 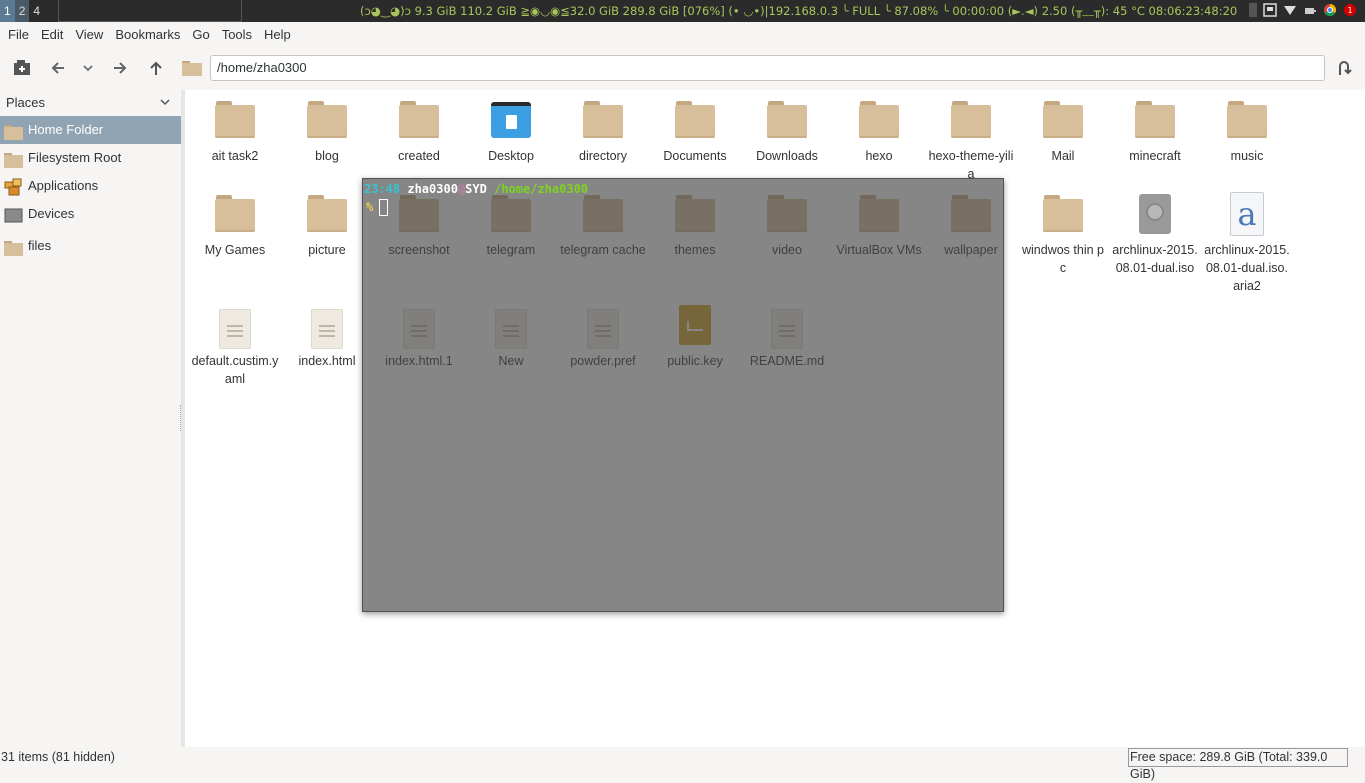 What do you see at coordinates (541, 189) in the screenshot?
I see `terminal-path: /home/zha0300` at bounding box center [541, 189].